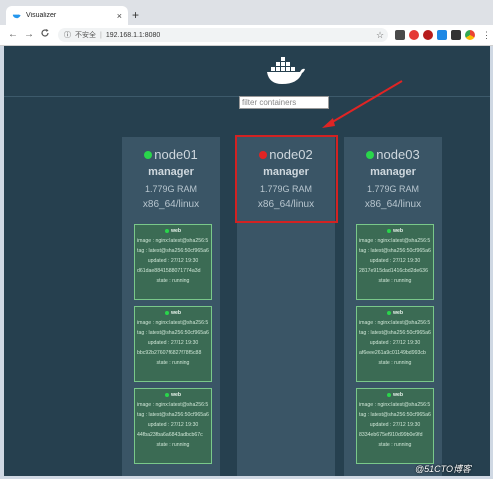  What do you see at coordinates (41, 15) in the screenshot?
I see `tab-title: Visualizer` at bounding box center [41, 15].